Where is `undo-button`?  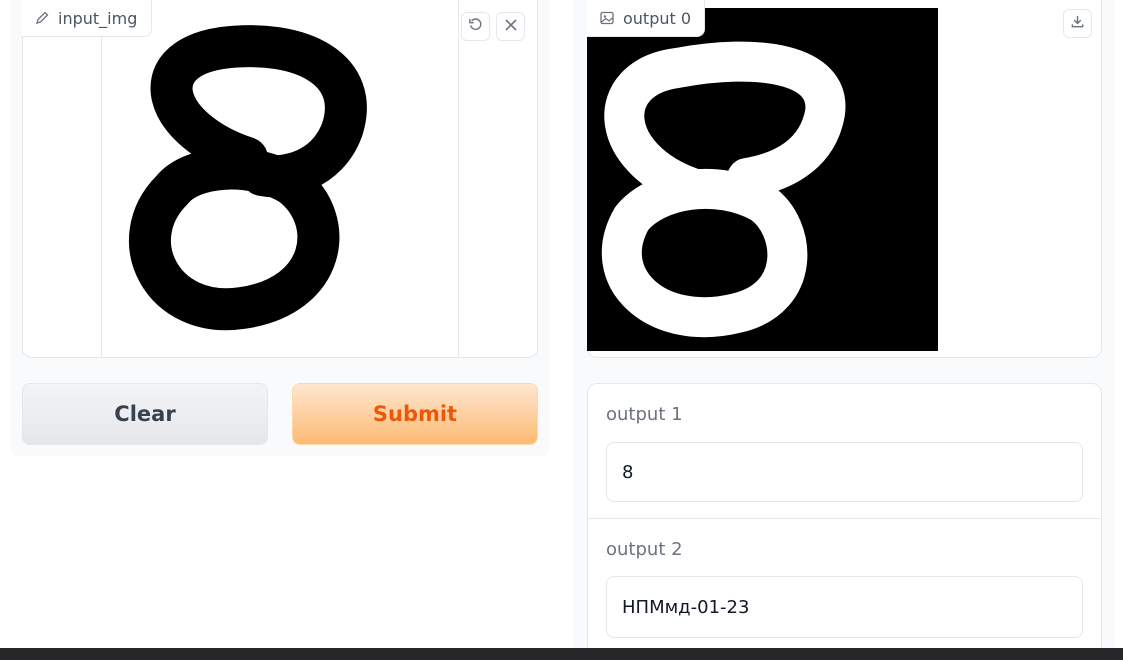
undo-button is located at coordinates (475, 26).